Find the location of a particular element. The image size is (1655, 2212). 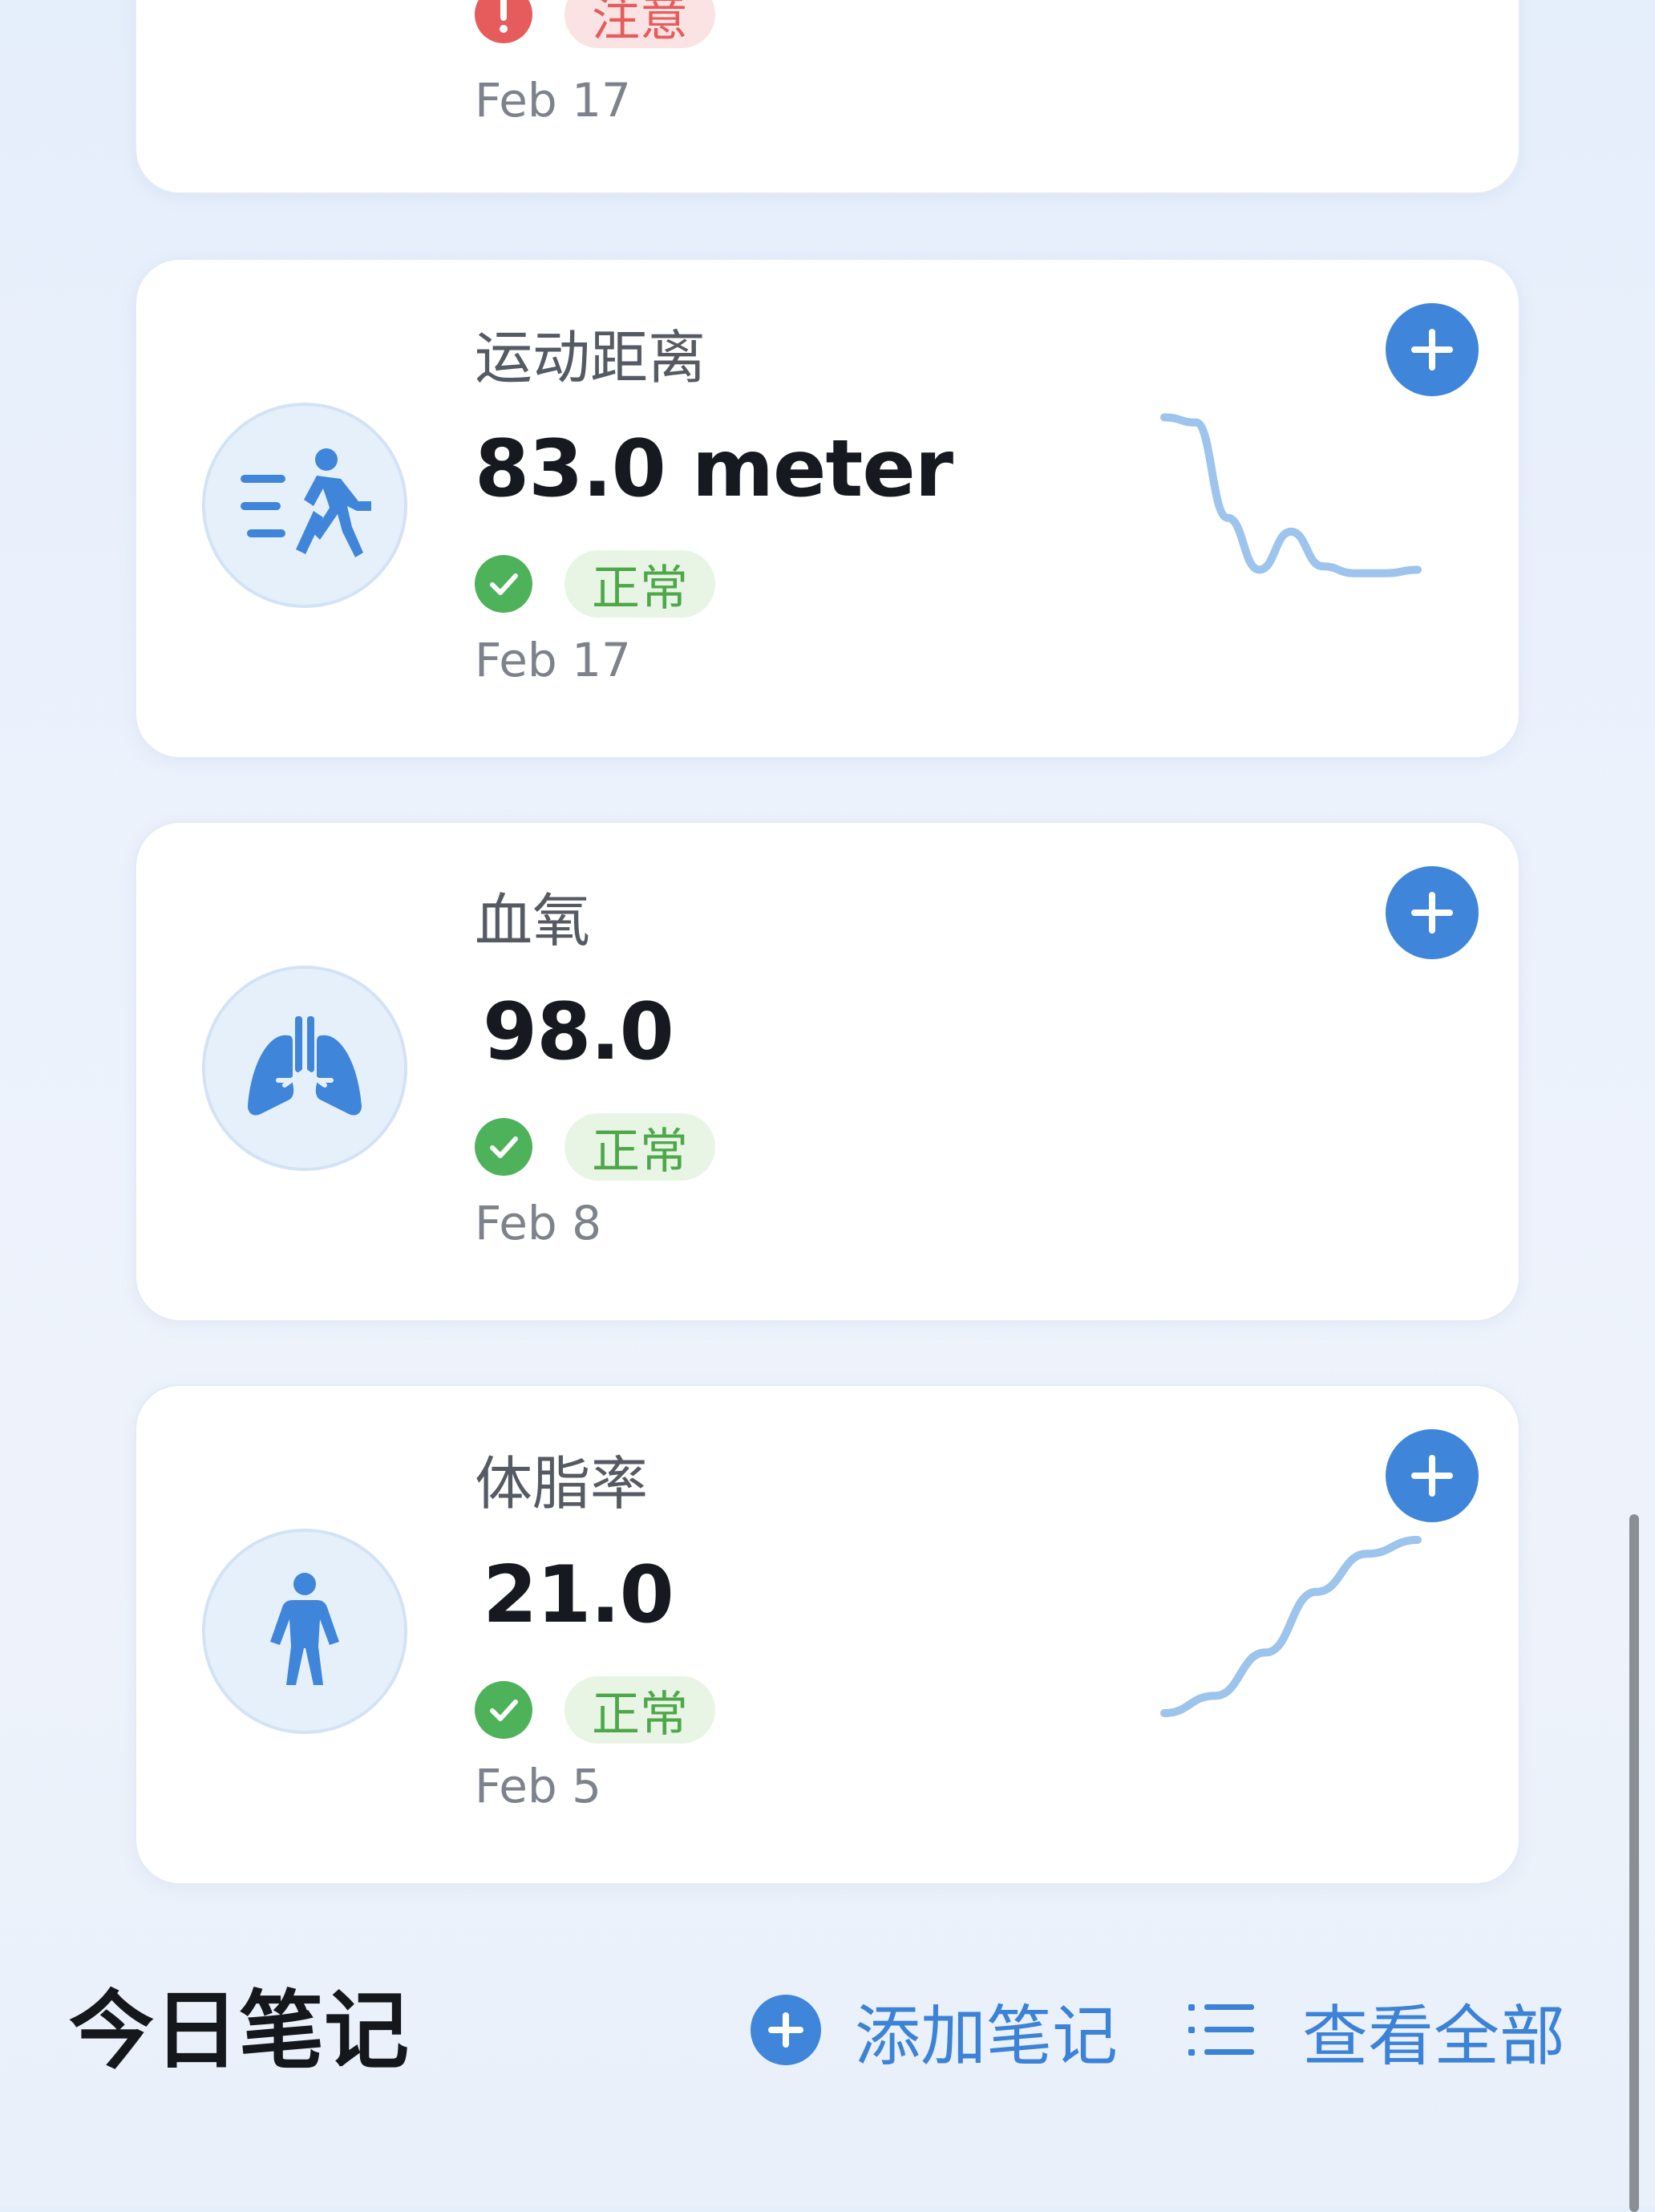

lungs-icon is located at coordinates (304, 1068).